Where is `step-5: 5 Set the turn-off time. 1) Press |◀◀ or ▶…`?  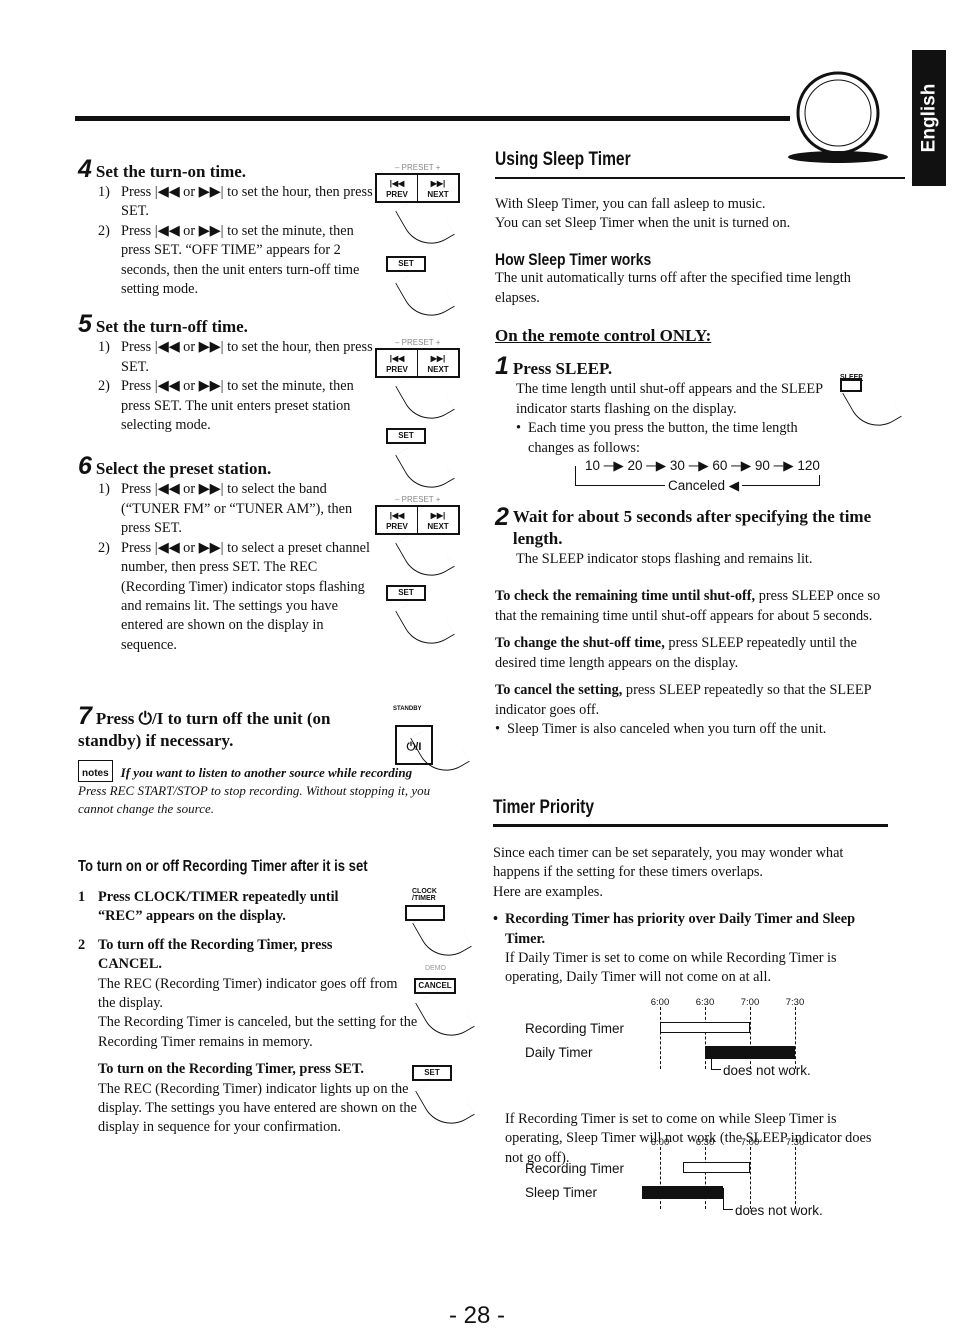
step-5: 5 Set the turn-off time. 1) Press |◀◀ or ▶… is located at coordinates (225, 372).